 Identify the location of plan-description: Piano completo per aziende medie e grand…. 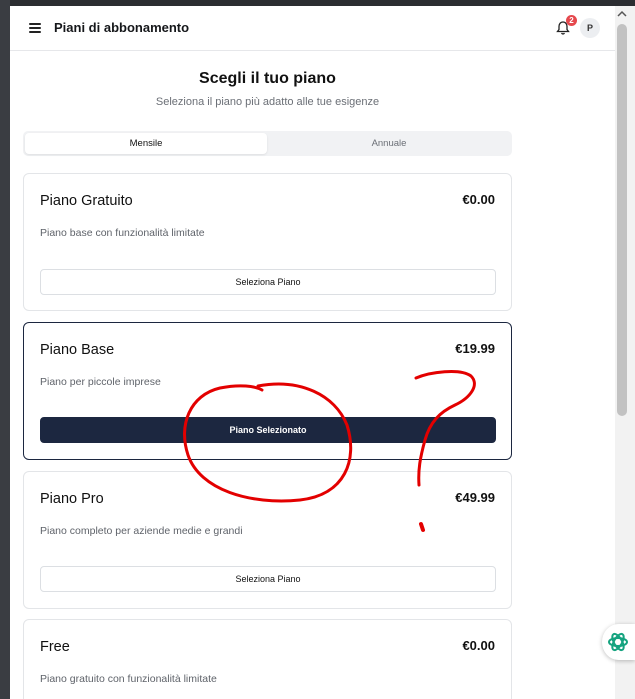
(141, 531).